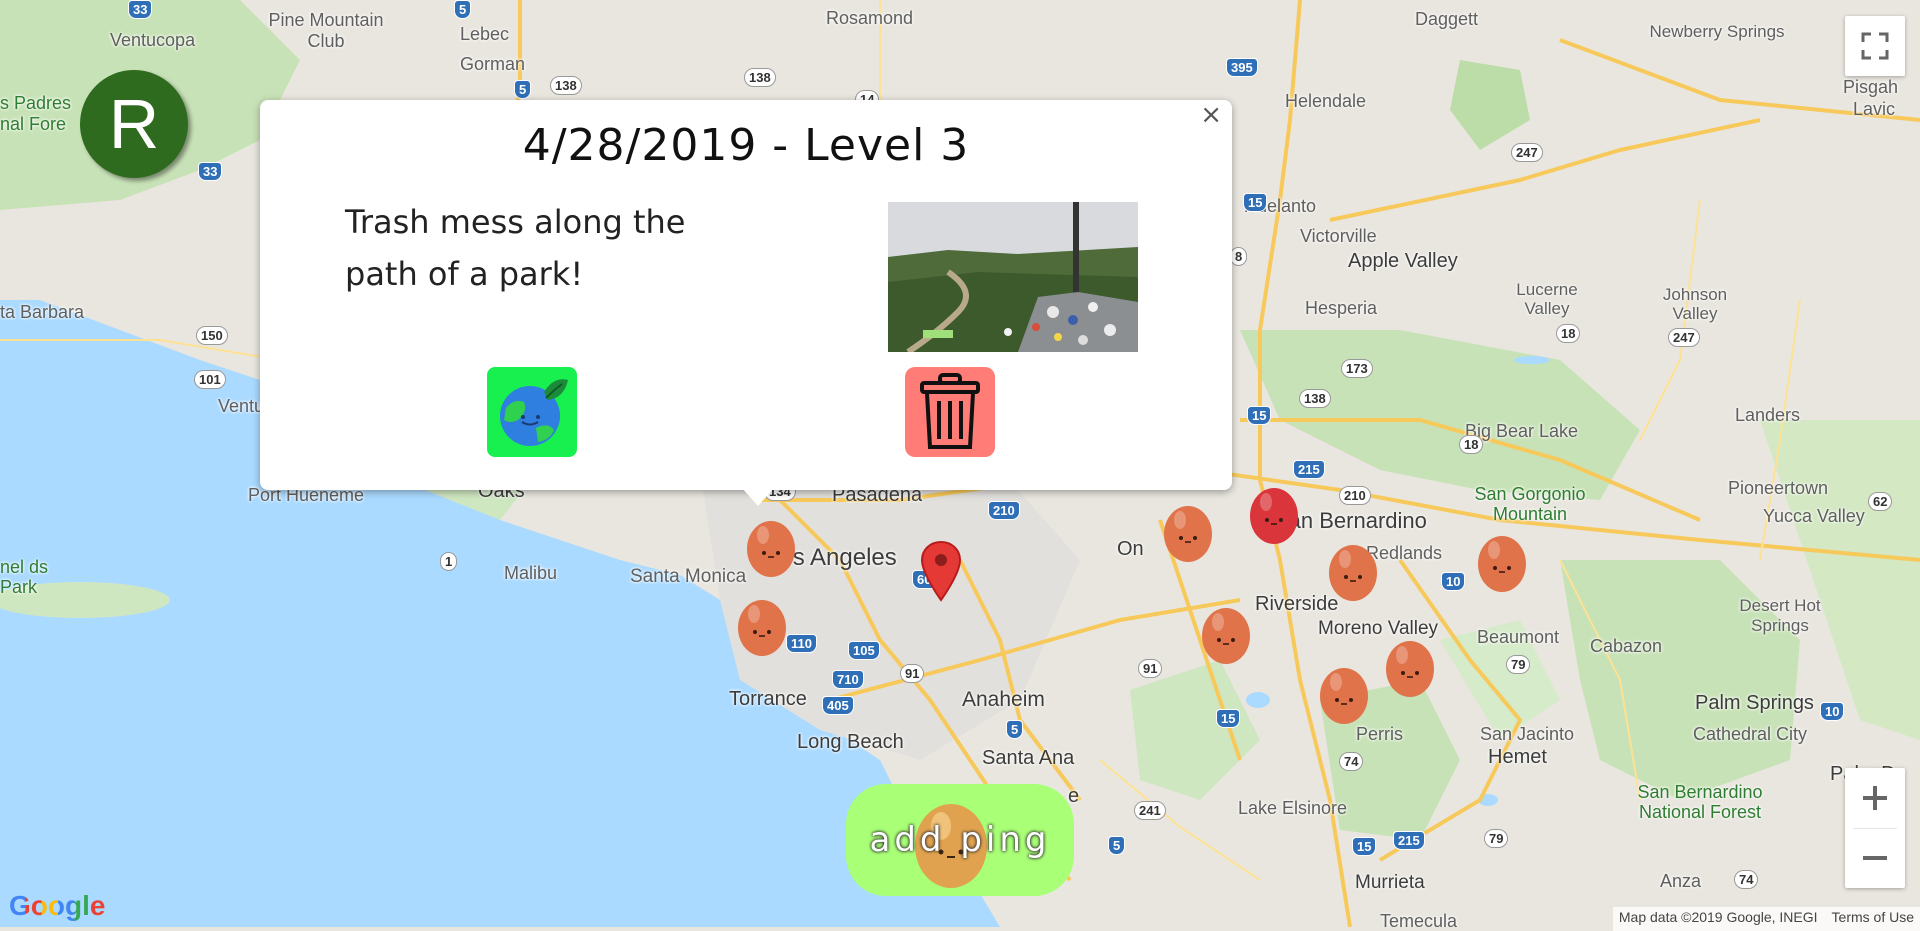 Image resolution: width=1920 pixels, height=931 pixels. I want to click on place-label-riverside: Riverside, so click(1297, 604).